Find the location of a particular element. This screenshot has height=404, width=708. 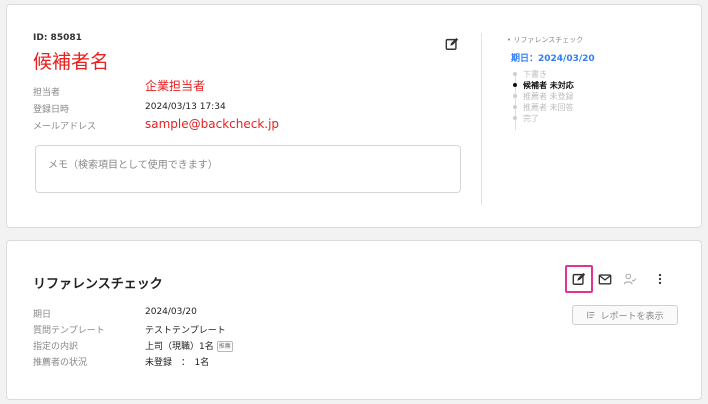

step-referee-unregistered: 推薦者 未登録 is located at coordinates (542, 96).